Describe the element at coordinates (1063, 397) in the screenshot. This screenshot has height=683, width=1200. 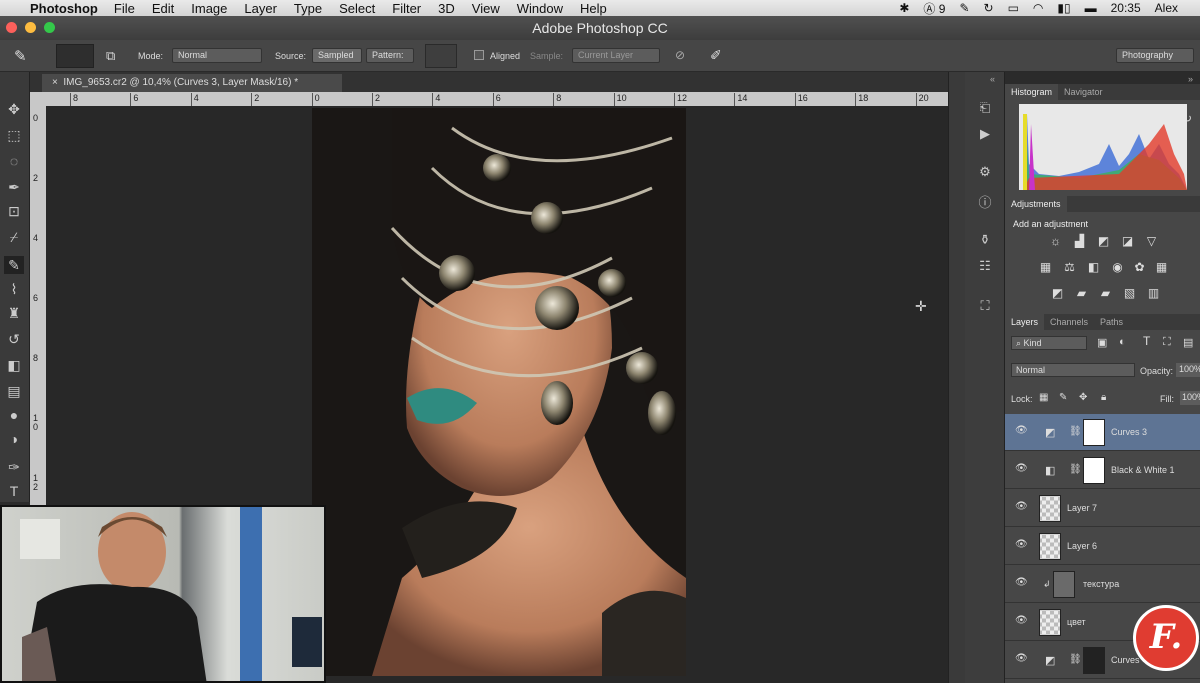
I see `lock-pixels-icon: ✎` at that location.